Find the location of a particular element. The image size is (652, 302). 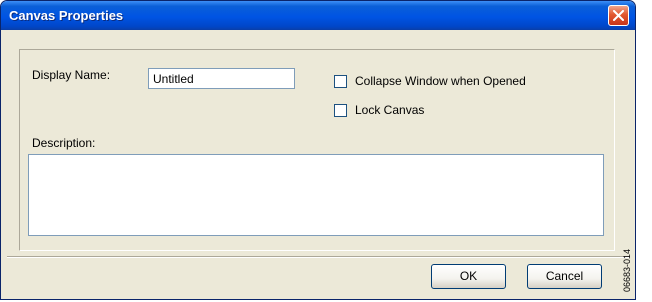

figure-id: 06683-014 is located at coordinates (627, 270).